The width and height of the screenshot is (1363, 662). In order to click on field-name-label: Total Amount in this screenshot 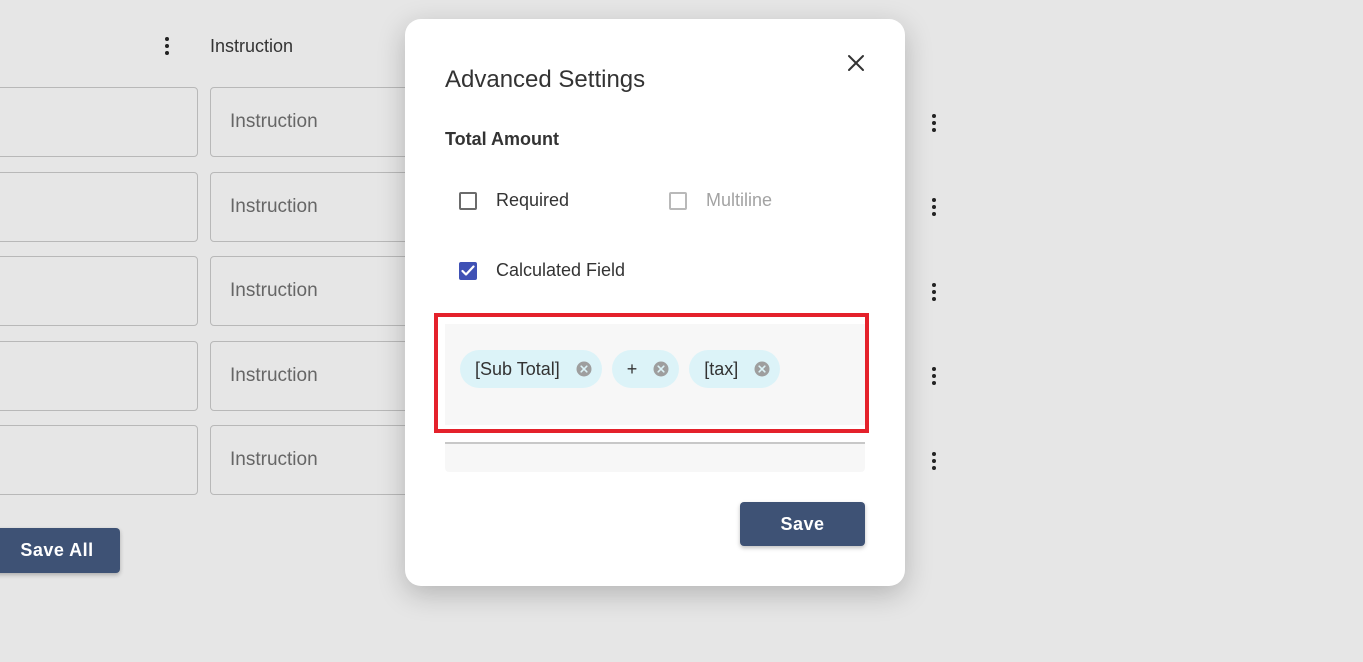, I will do `click(502, 139)`.